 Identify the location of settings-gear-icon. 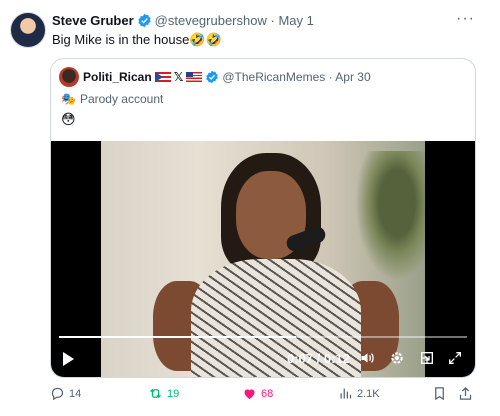
(397, 359).